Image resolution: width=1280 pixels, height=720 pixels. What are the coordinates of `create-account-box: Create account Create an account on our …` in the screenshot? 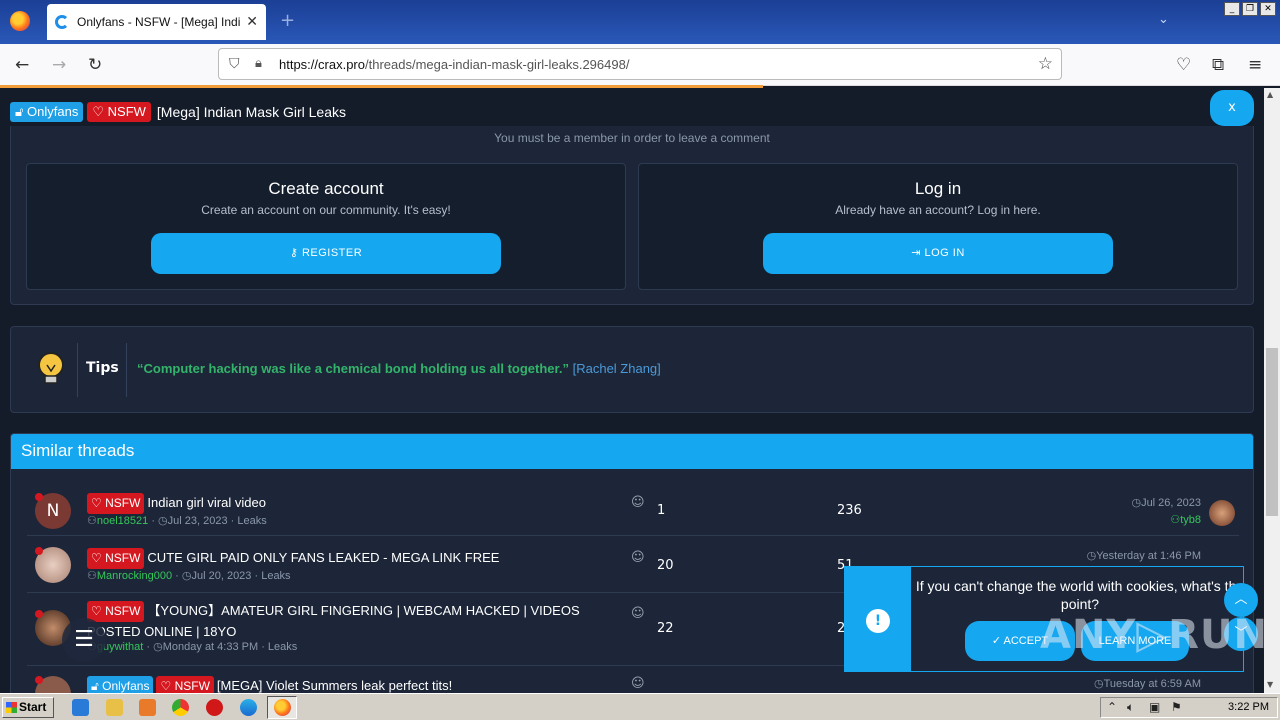 It's located at (326, 226).